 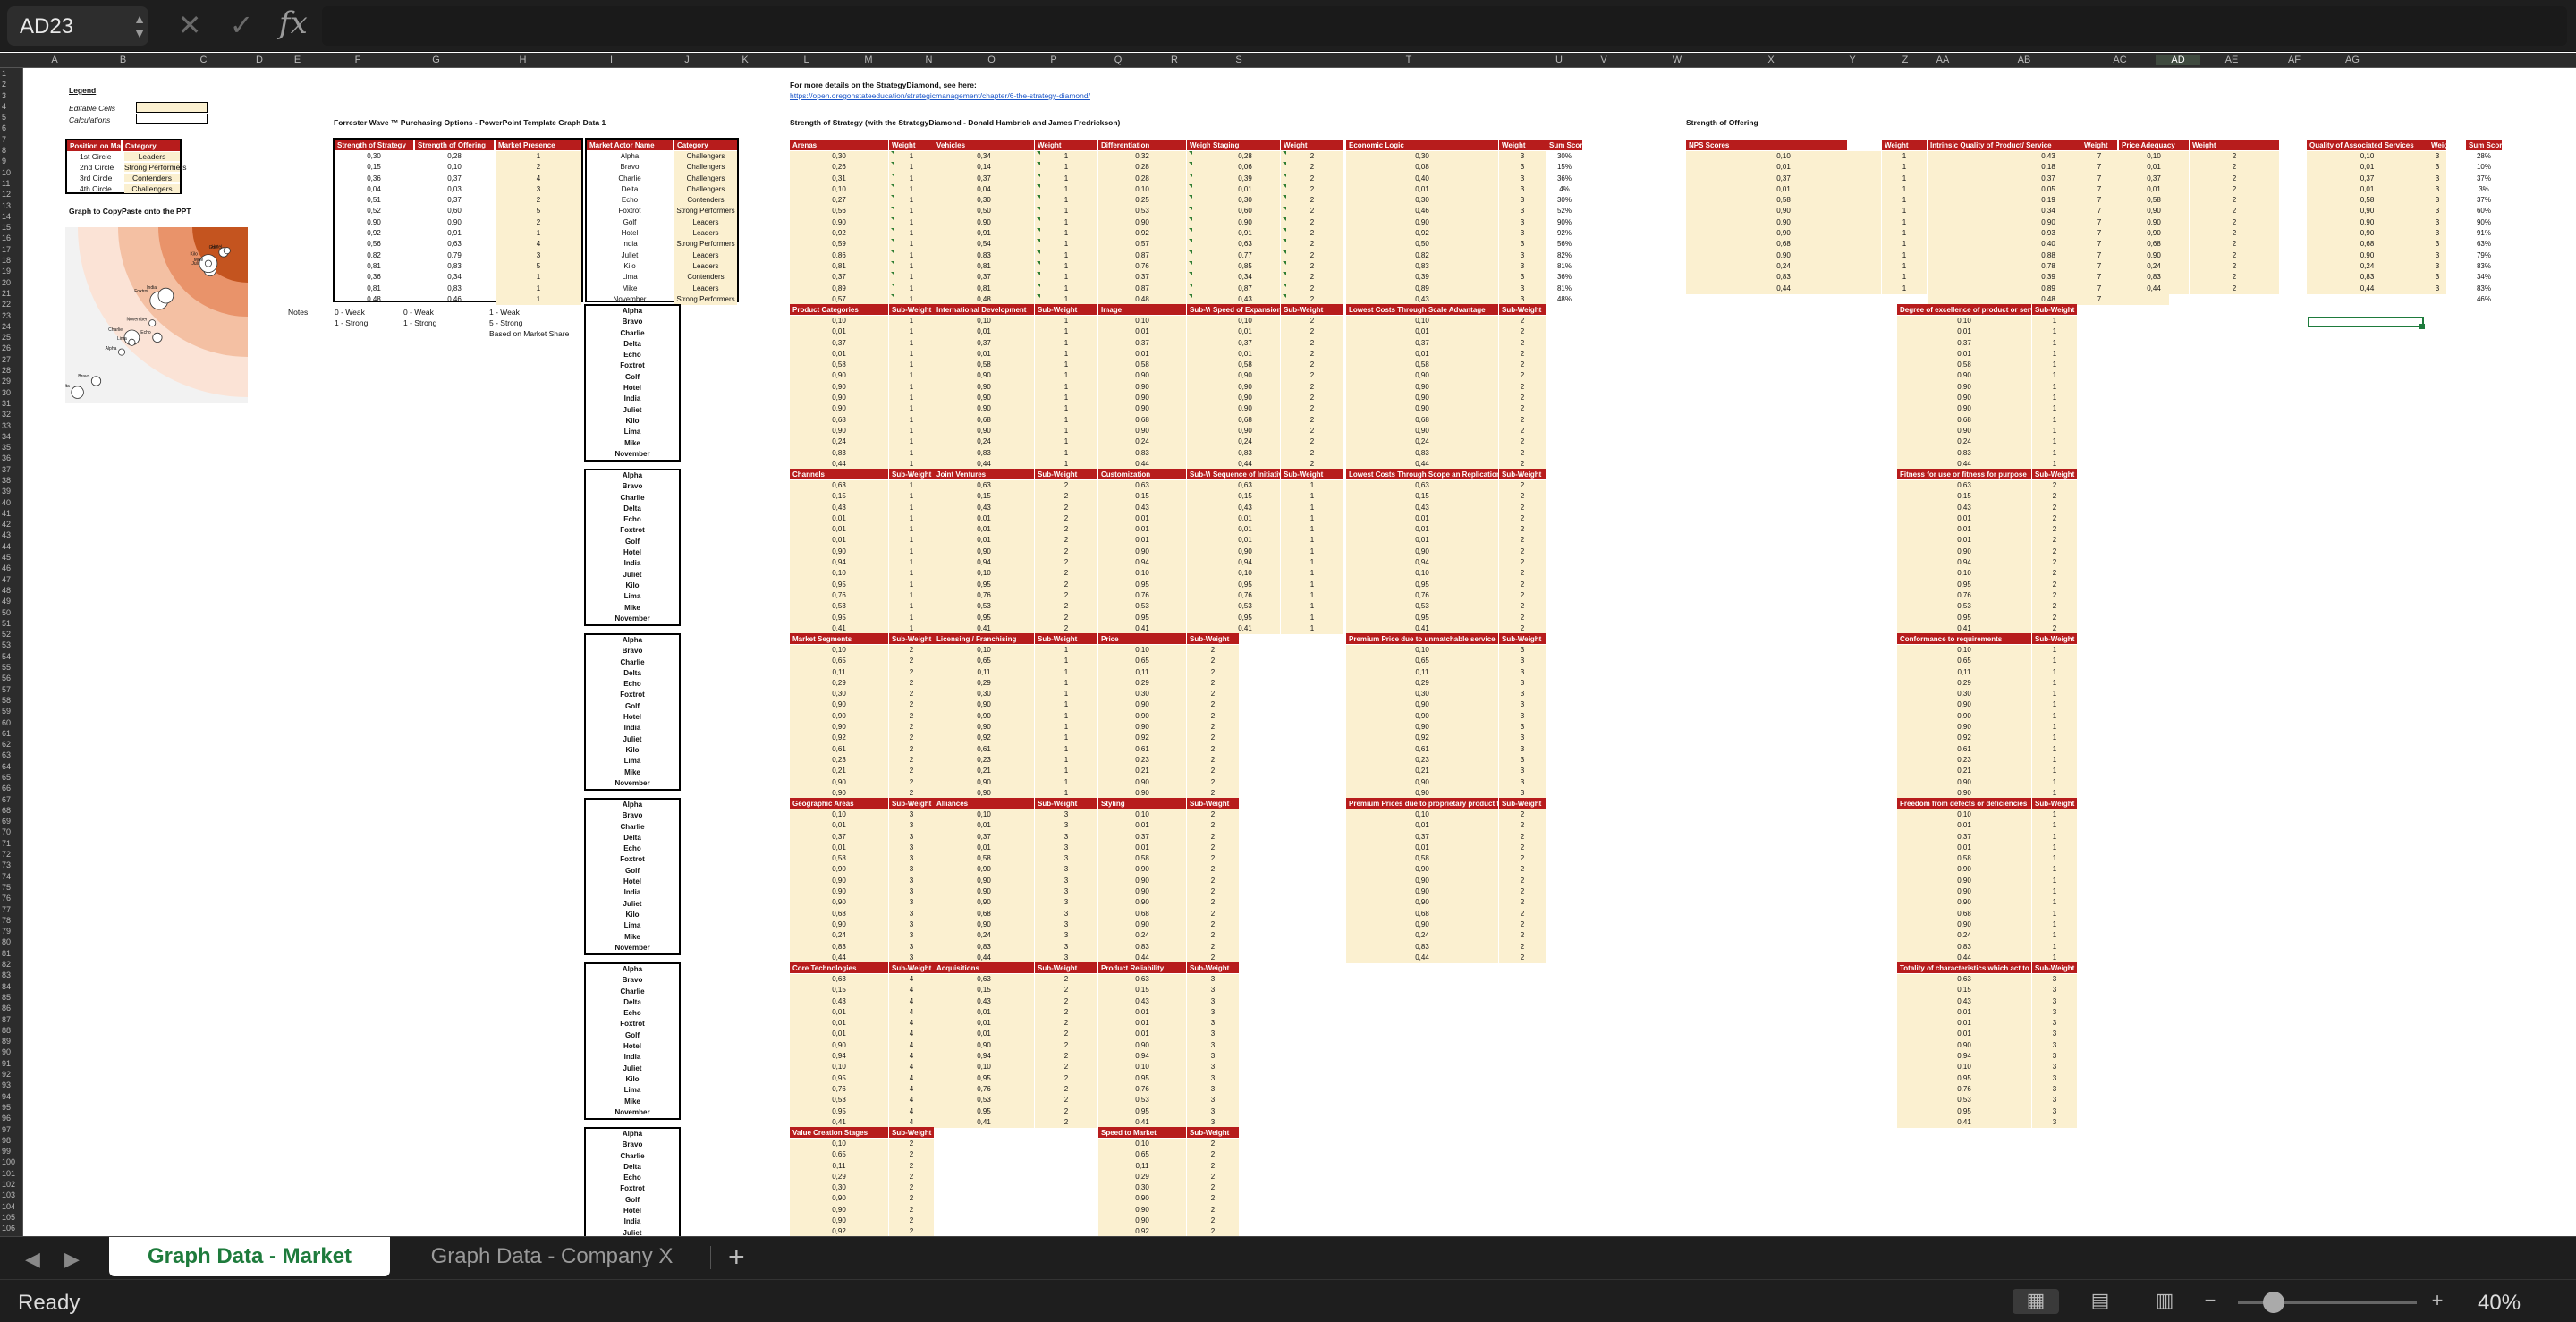 I want to click on row-header: 34, so click(x=11, y=437).